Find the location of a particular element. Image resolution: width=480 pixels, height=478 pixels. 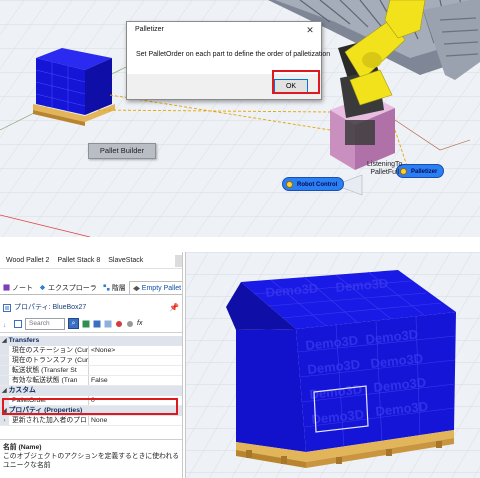

palletizer-node: Palletizer is located at coordinates (420, 171).